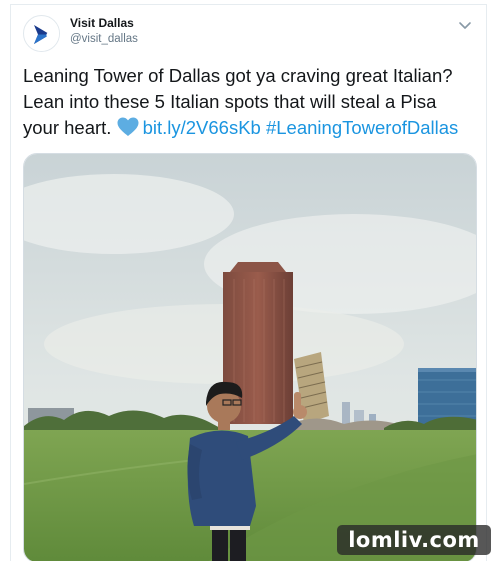 This screenshot has height=561, width=493. Describe the element at coordinates (202, 127) in the screenshot. I see `tweet-link: bit.ly/2V66sKb` at that location.